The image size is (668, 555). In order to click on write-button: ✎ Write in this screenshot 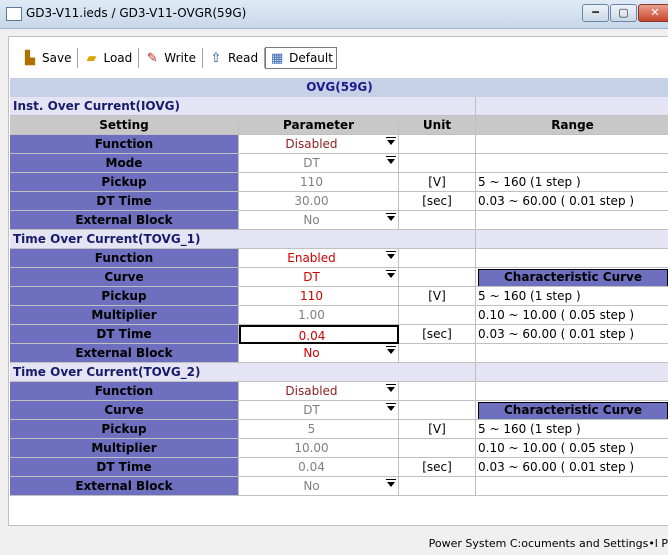, I will do `click(170, 58)`.